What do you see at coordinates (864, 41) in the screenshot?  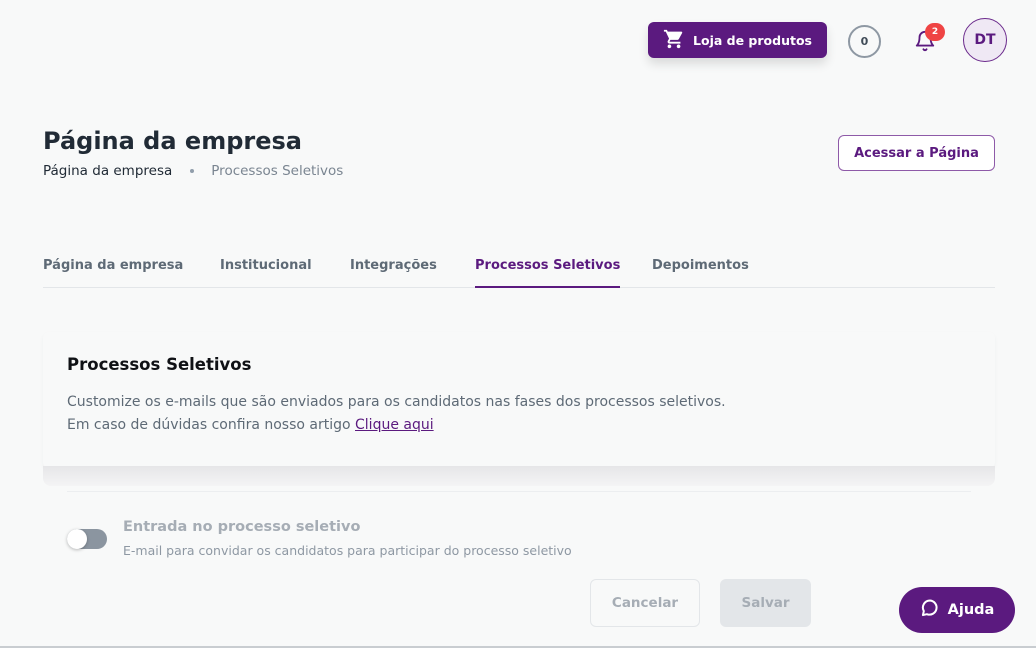 I see `coins-counter: 0` at bounding box center [864, 41].